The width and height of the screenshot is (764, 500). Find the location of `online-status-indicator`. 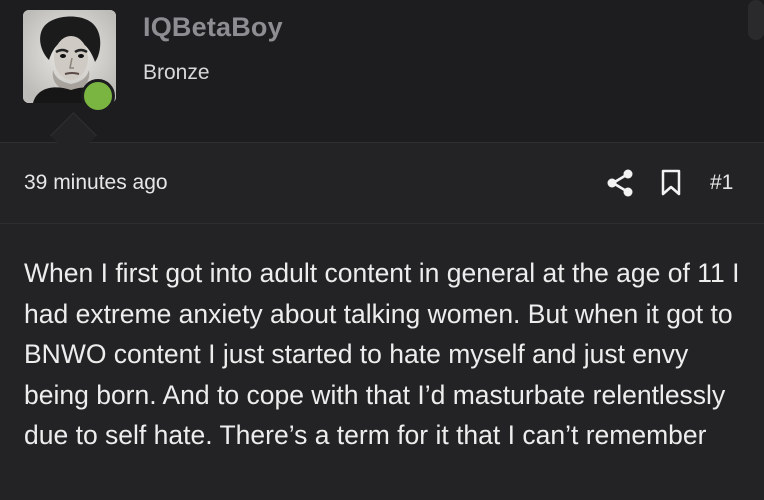

online-status-indicator is located at coordinates (98, 96).